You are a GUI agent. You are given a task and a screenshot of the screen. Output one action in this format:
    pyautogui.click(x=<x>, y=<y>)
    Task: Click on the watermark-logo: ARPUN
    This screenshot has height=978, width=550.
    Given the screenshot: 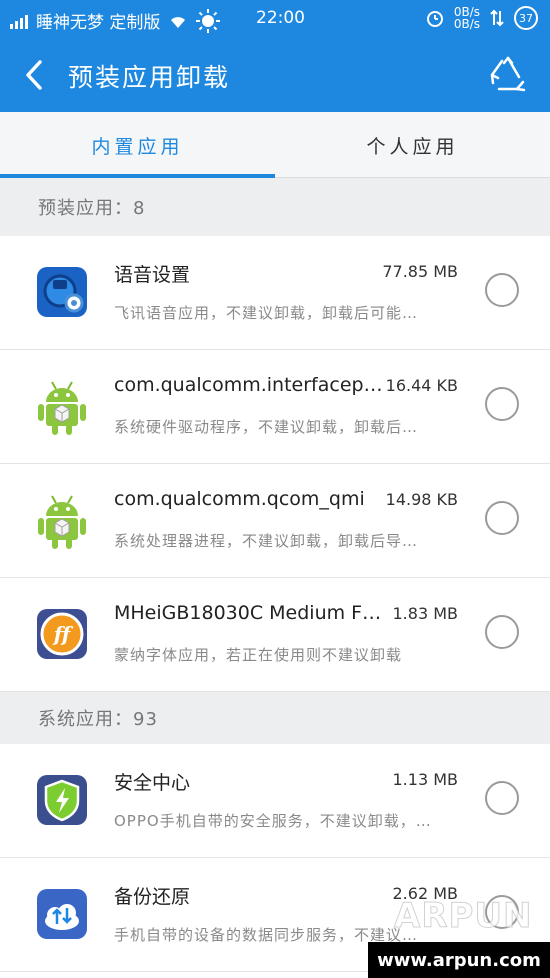 What is the action you would take?
    pyautogui.click(x=463, y=916)
    